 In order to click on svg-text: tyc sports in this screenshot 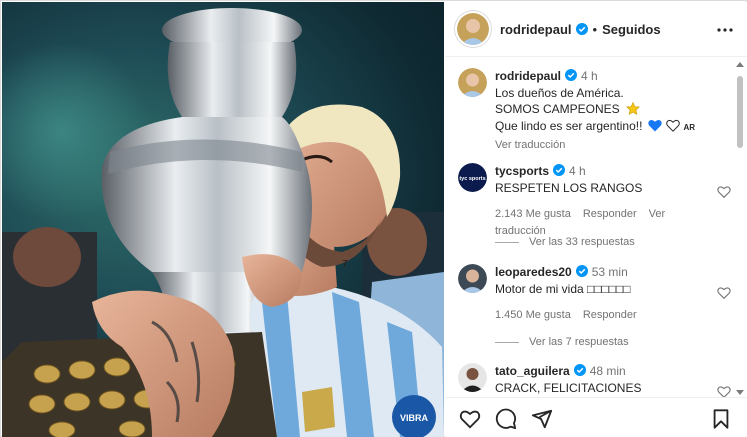, I will do `click(472, 179)`.